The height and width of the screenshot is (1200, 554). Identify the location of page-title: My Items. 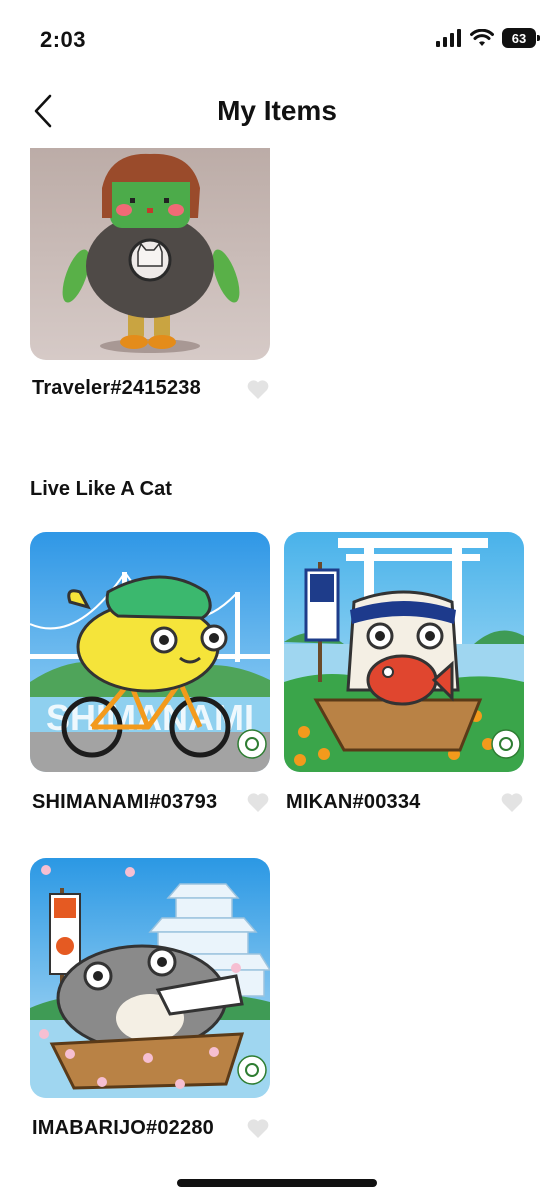
(277, 110).